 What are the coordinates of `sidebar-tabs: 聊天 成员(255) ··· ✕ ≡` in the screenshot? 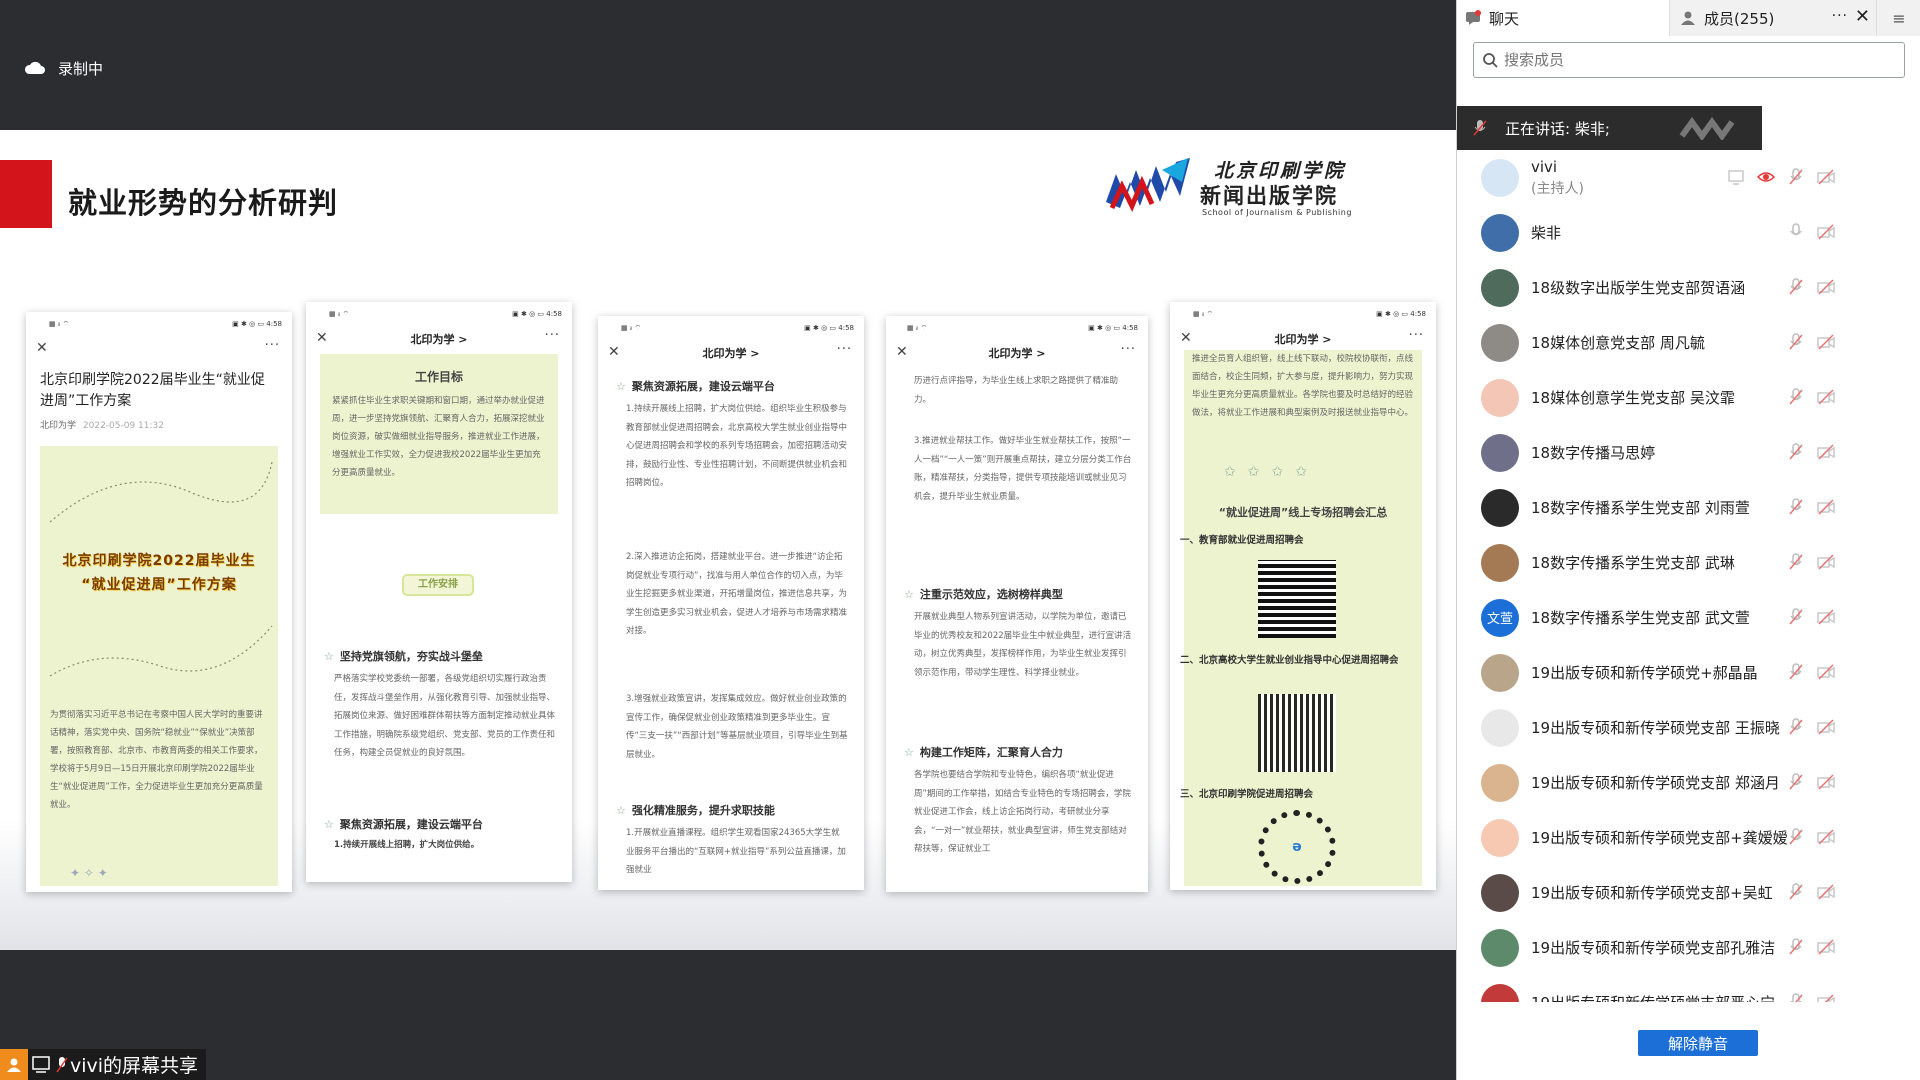 It's located at (1688, 18).